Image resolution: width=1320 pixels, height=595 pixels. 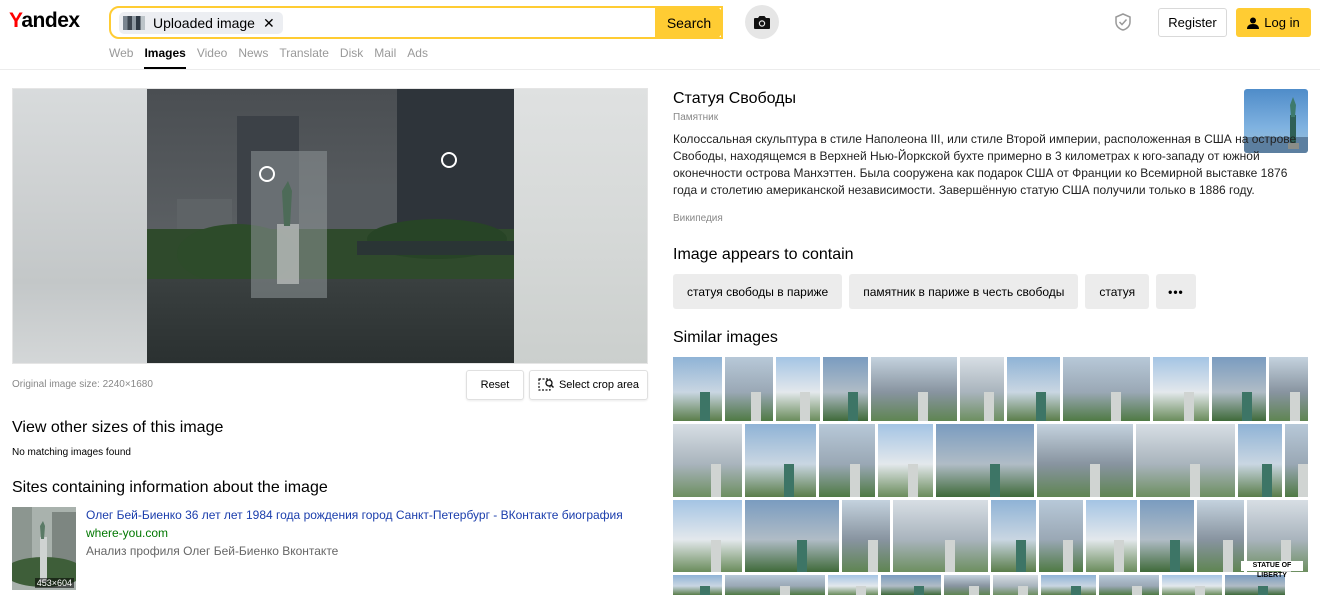 What do you see at coordinates (734, 99) in the screenshot?
I see `entity-title: Статуя Свободы` at bounding box center [734, 99].